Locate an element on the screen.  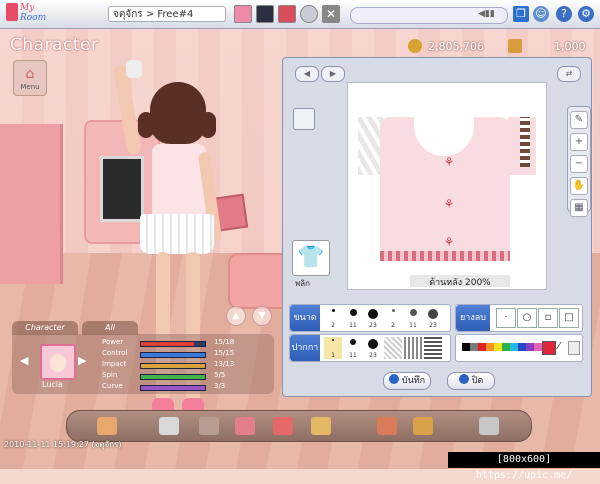
pattern-dots is located at coordinates (393, 348).